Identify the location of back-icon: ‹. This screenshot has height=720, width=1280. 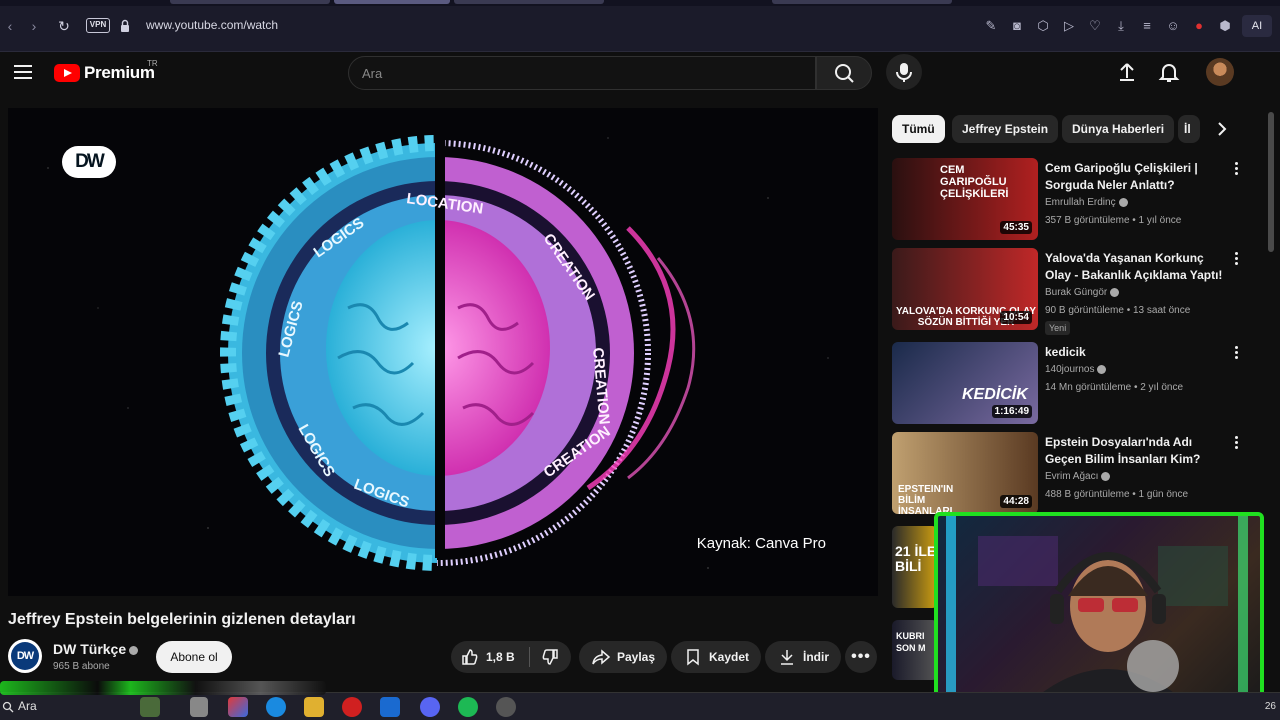
(10, 26).